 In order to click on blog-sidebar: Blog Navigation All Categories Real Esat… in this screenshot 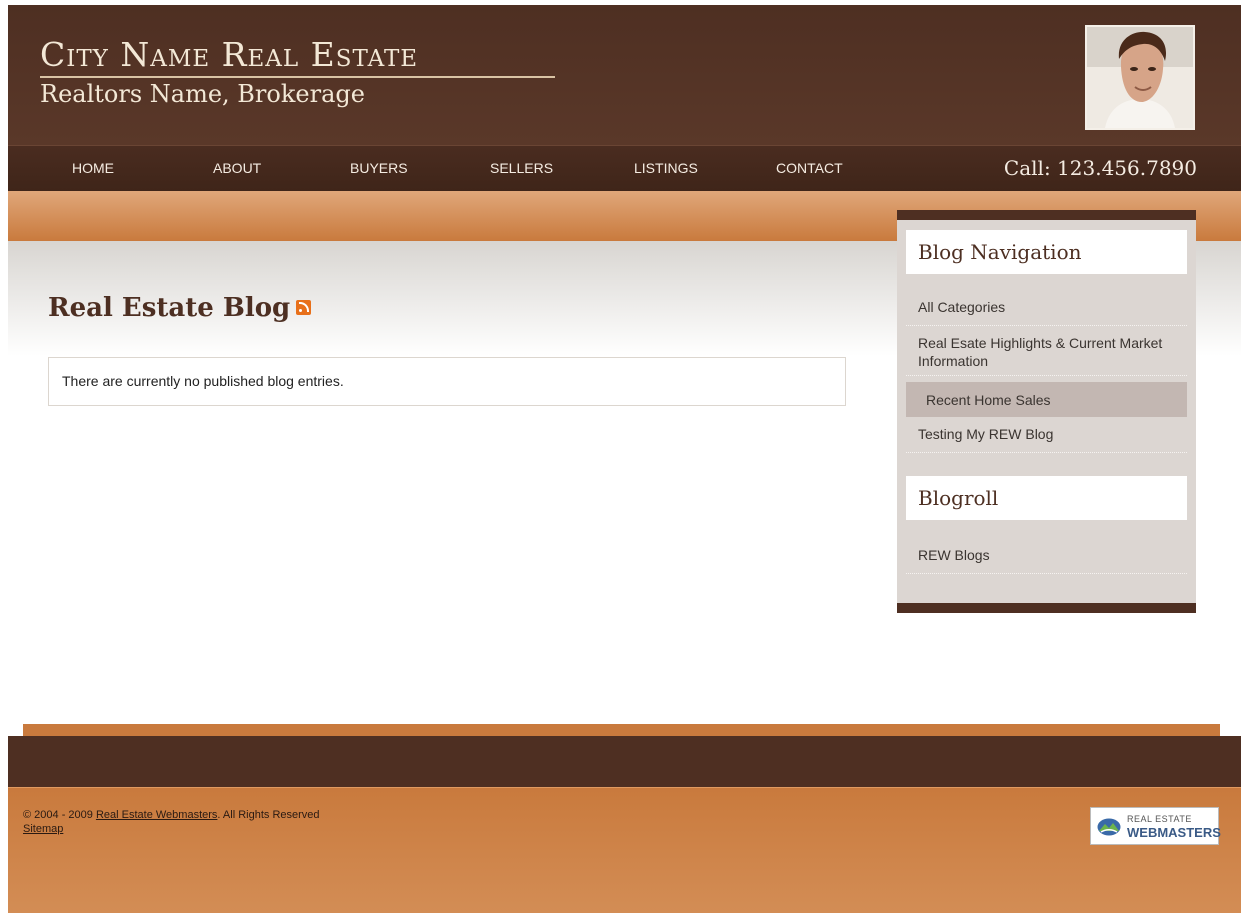, I will do `click(1046, 411)`.